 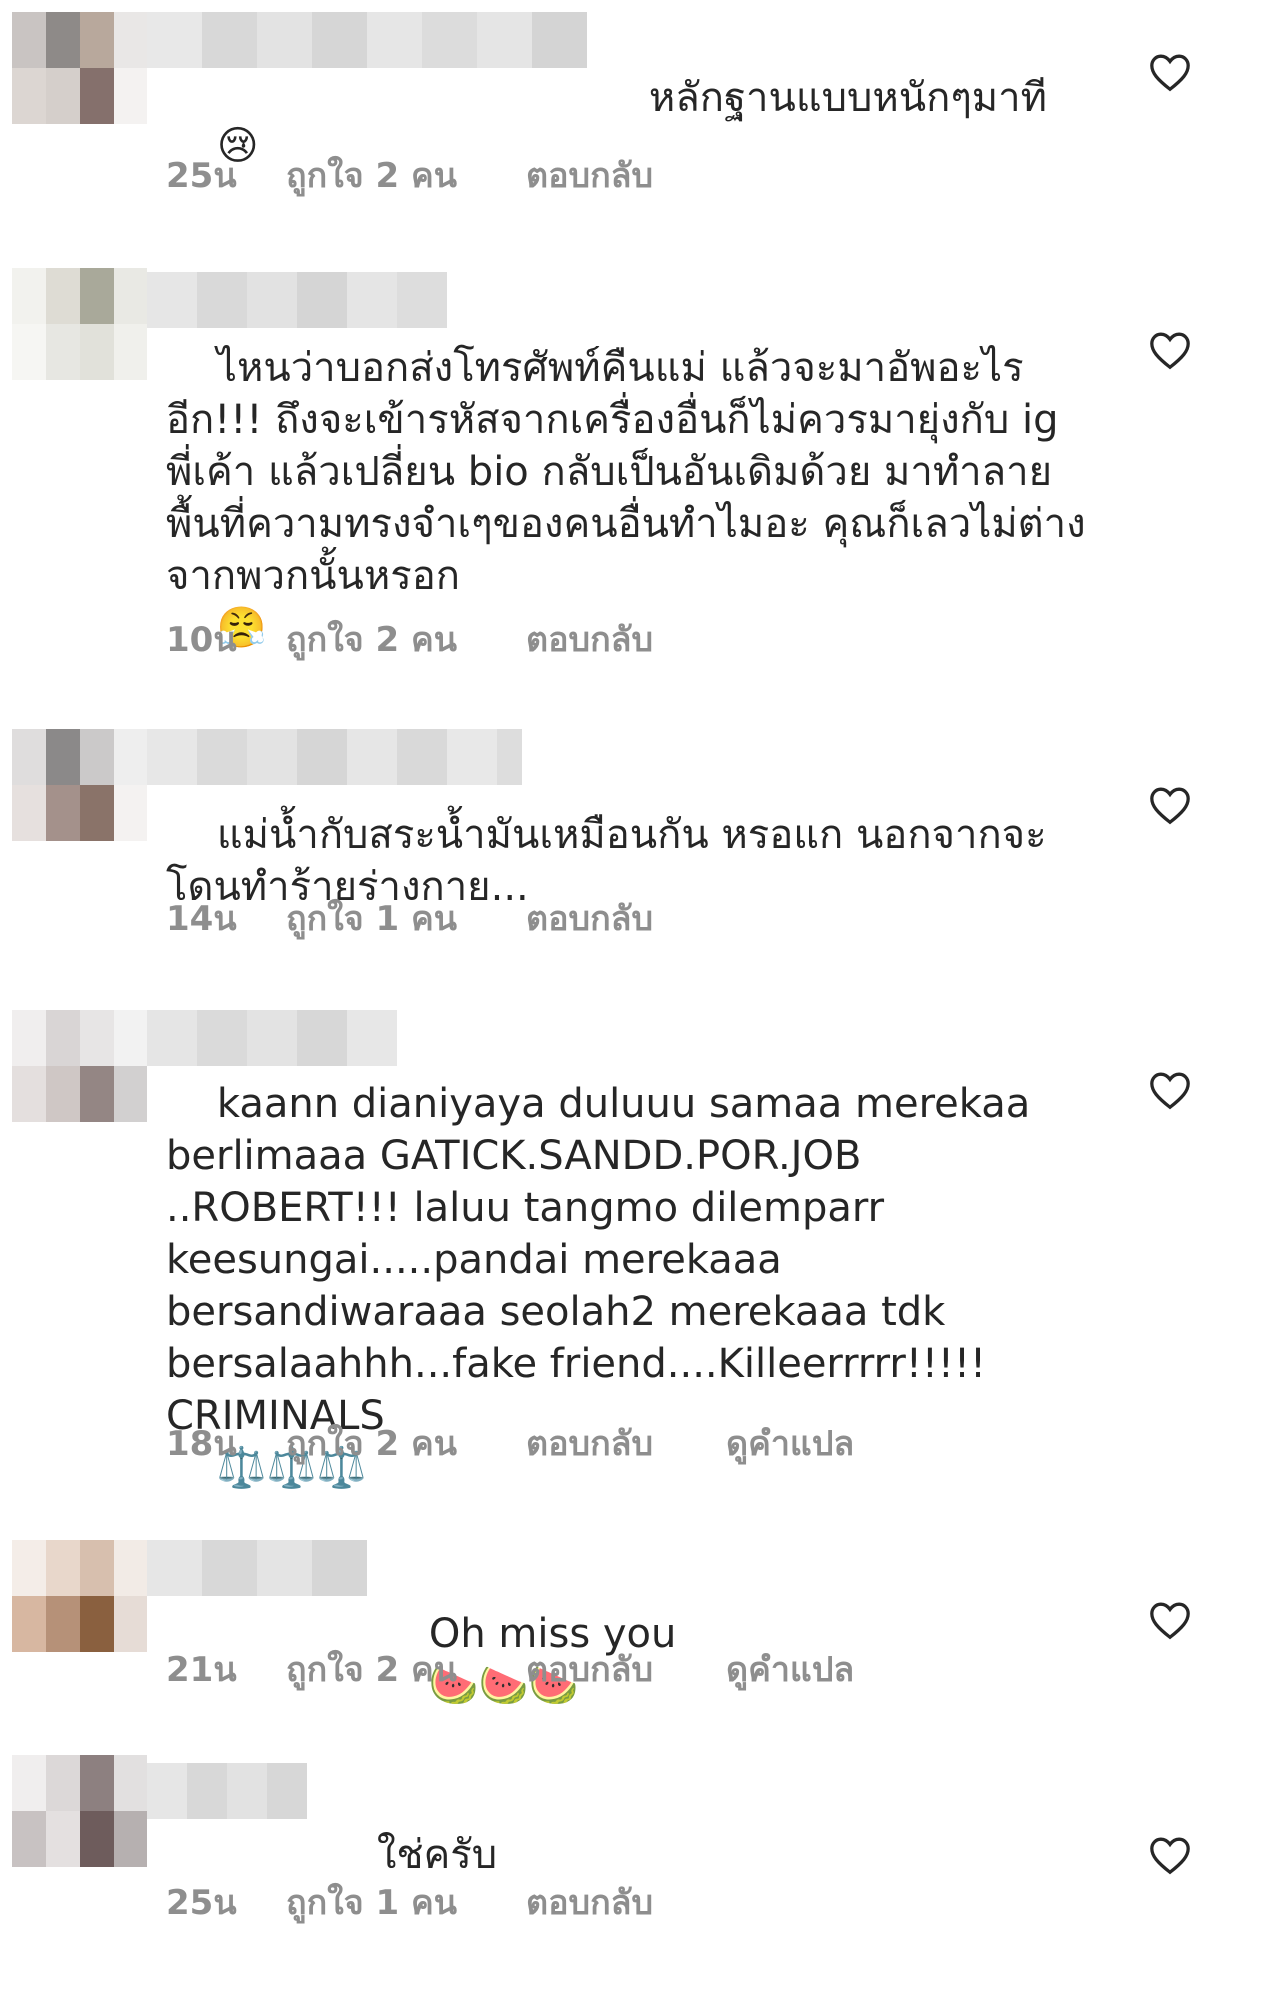 I want to click on comment-body: ใช่ครับ, so click(x=437, y=1855).